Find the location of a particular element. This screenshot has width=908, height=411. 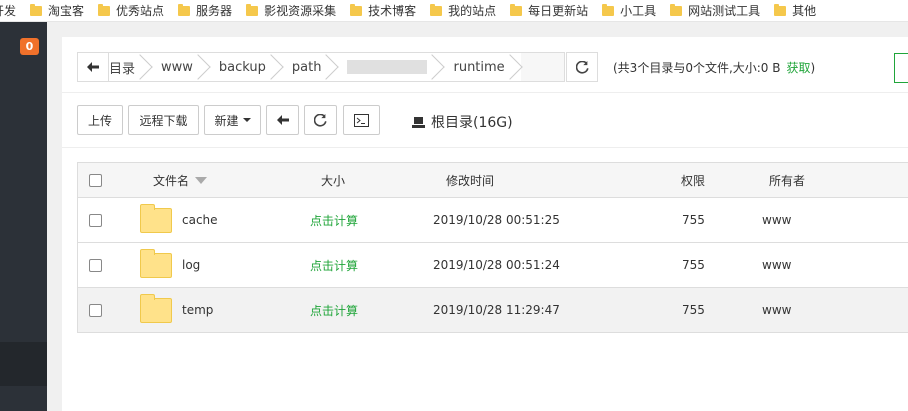

table-row: cache 点击计算 2019/10/28 00:51:25 755 www is located at coordinates (492, 220).